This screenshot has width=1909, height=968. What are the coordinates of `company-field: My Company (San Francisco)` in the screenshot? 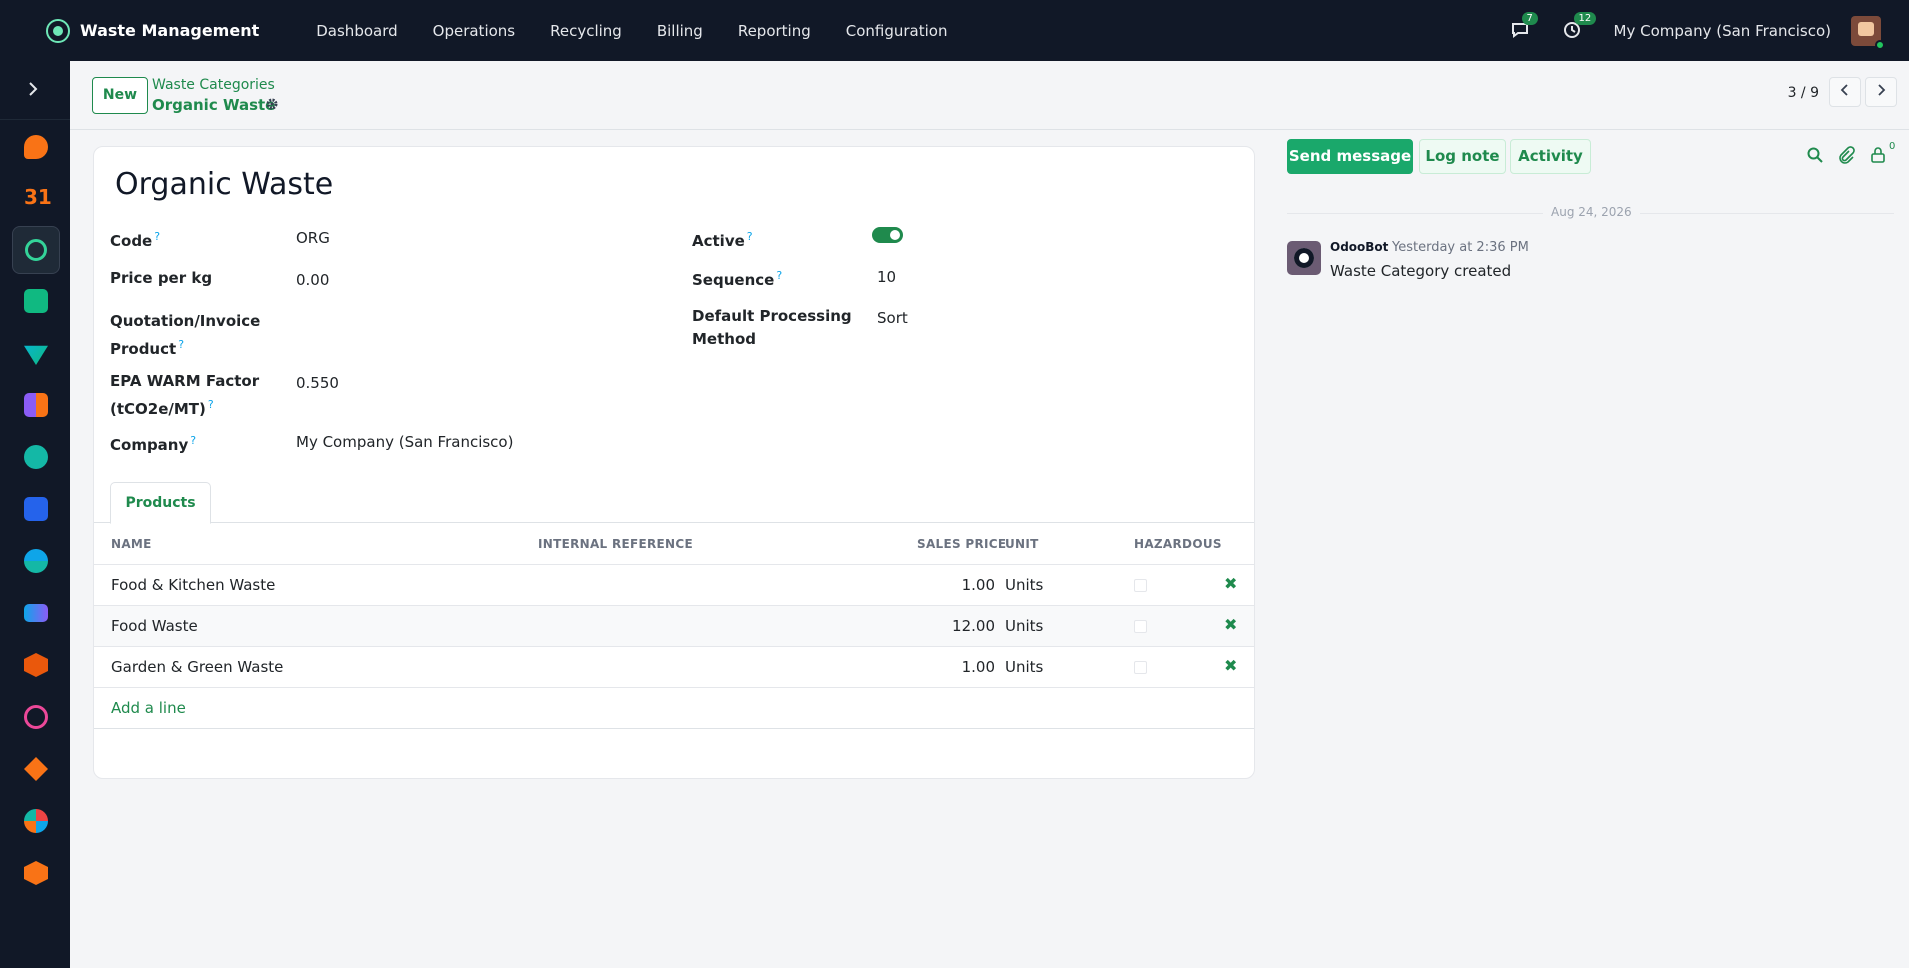 It's located at (404, 442).